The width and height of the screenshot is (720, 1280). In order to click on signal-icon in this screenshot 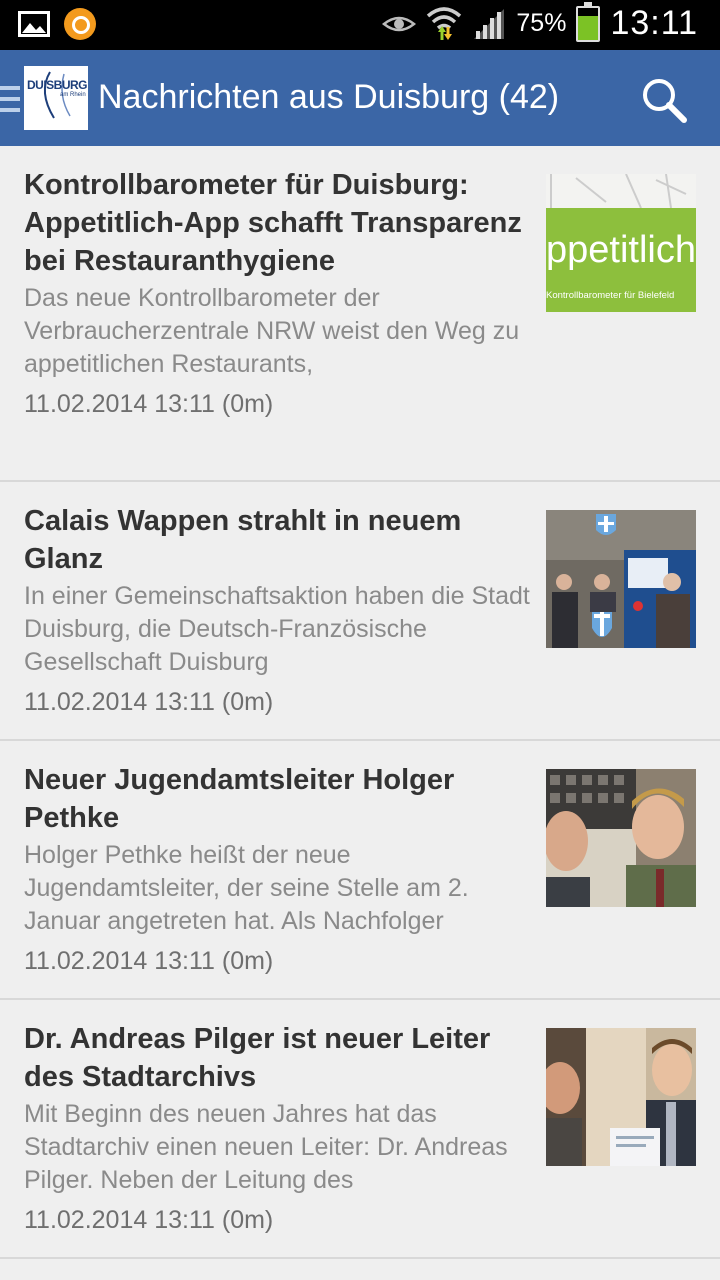, I will do `click(489, 23)`.